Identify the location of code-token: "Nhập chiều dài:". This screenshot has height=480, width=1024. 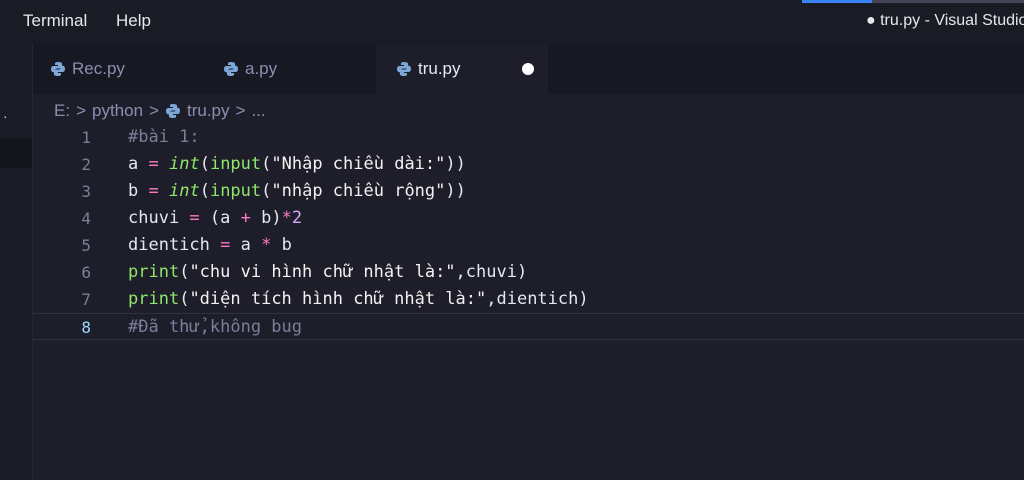
(358, 164).